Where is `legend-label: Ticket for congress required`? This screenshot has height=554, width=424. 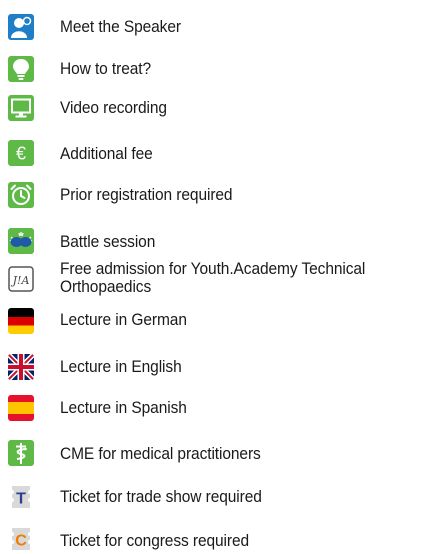 legend-label: Ticket for congress required is located at coordinates (155, 541).